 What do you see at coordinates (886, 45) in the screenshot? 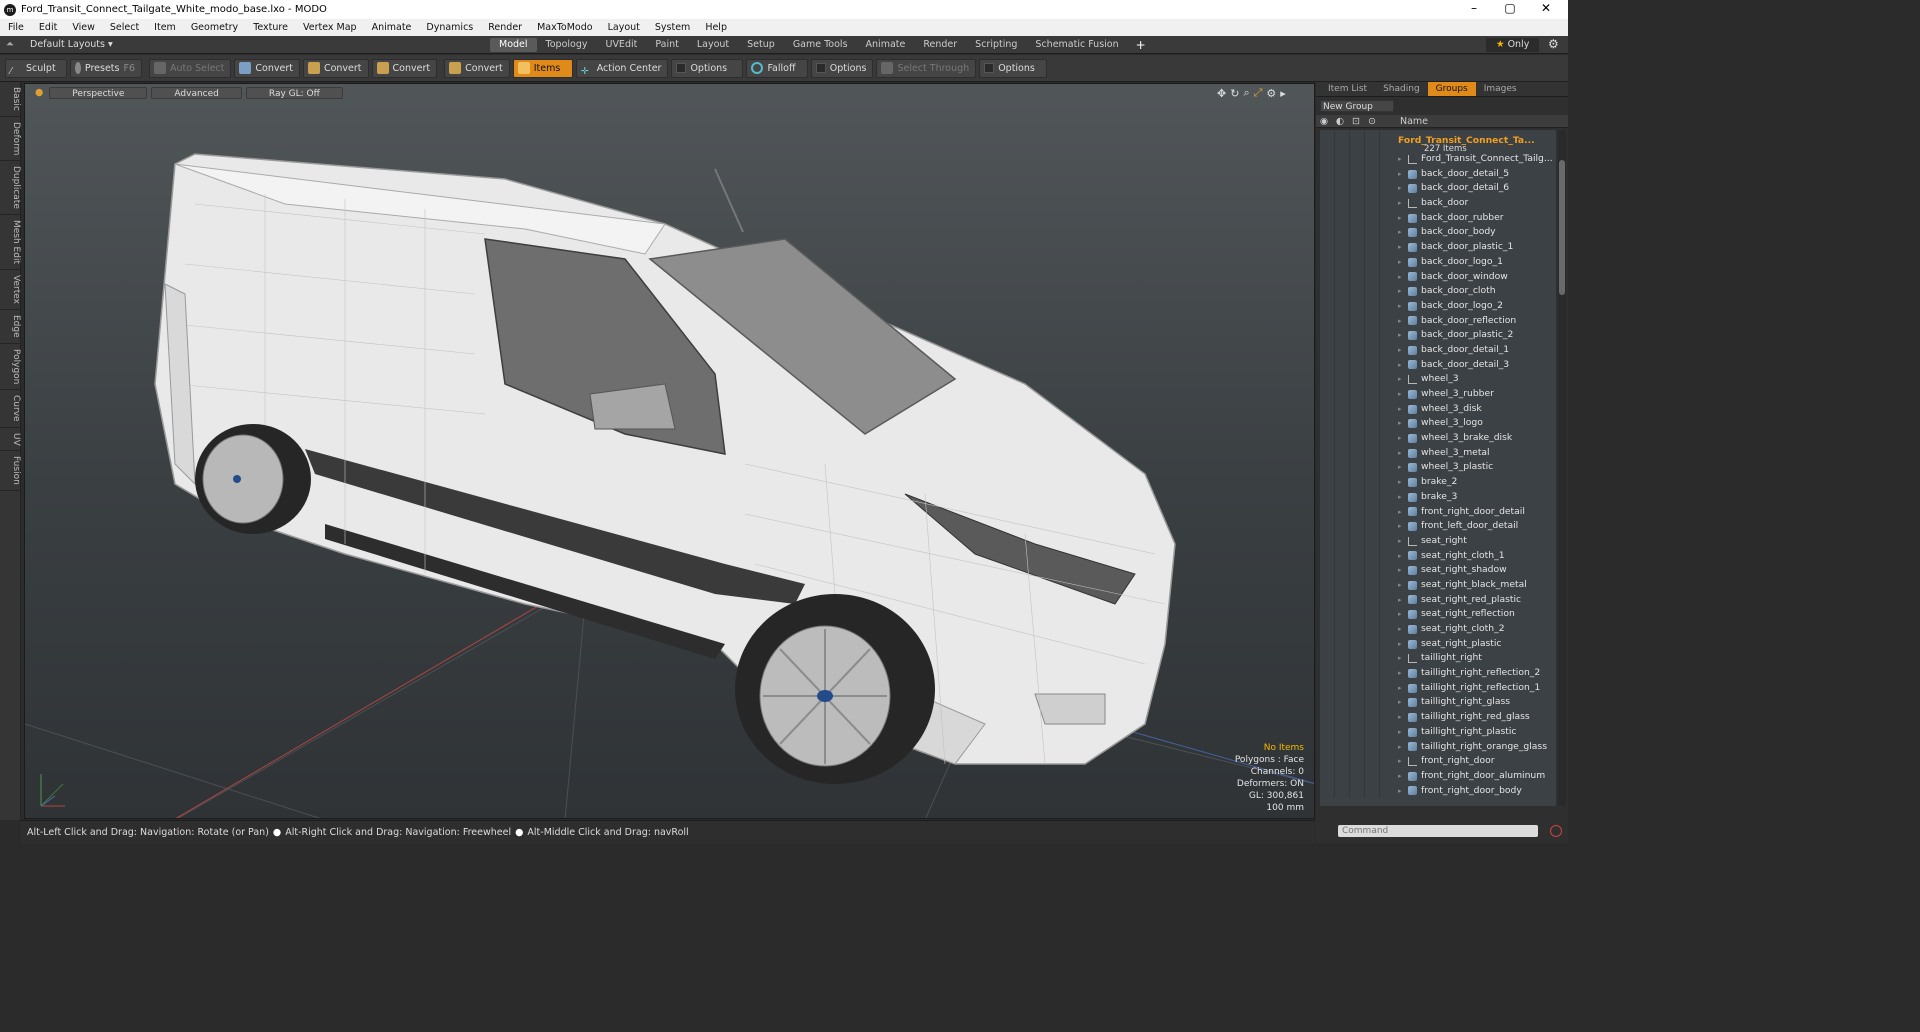
I see `tab-animate: Animate` at bounding box center [886, 45].